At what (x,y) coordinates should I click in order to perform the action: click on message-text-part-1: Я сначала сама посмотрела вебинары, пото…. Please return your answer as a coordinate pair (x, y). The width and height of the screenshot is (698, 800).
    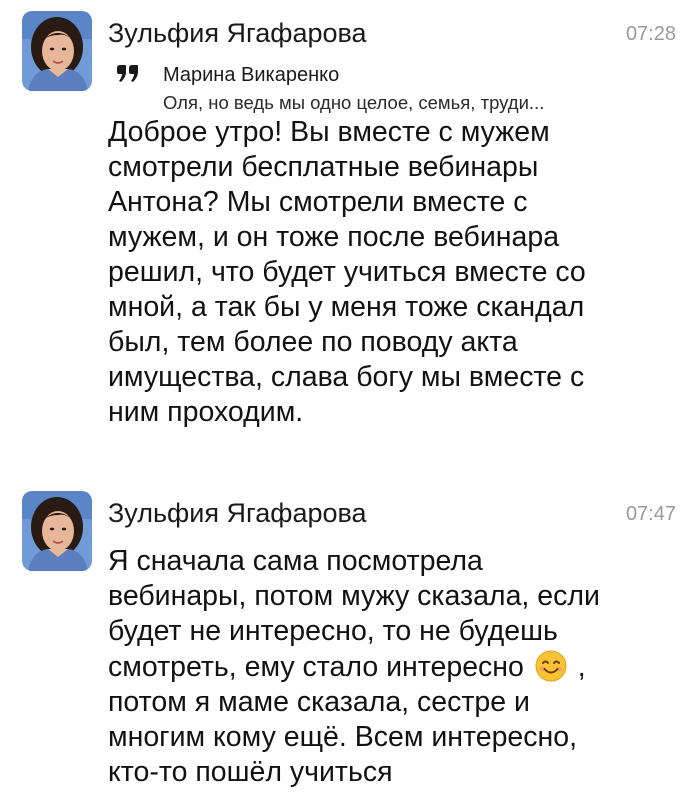
    Looking at the image, I should click on (354, 614).